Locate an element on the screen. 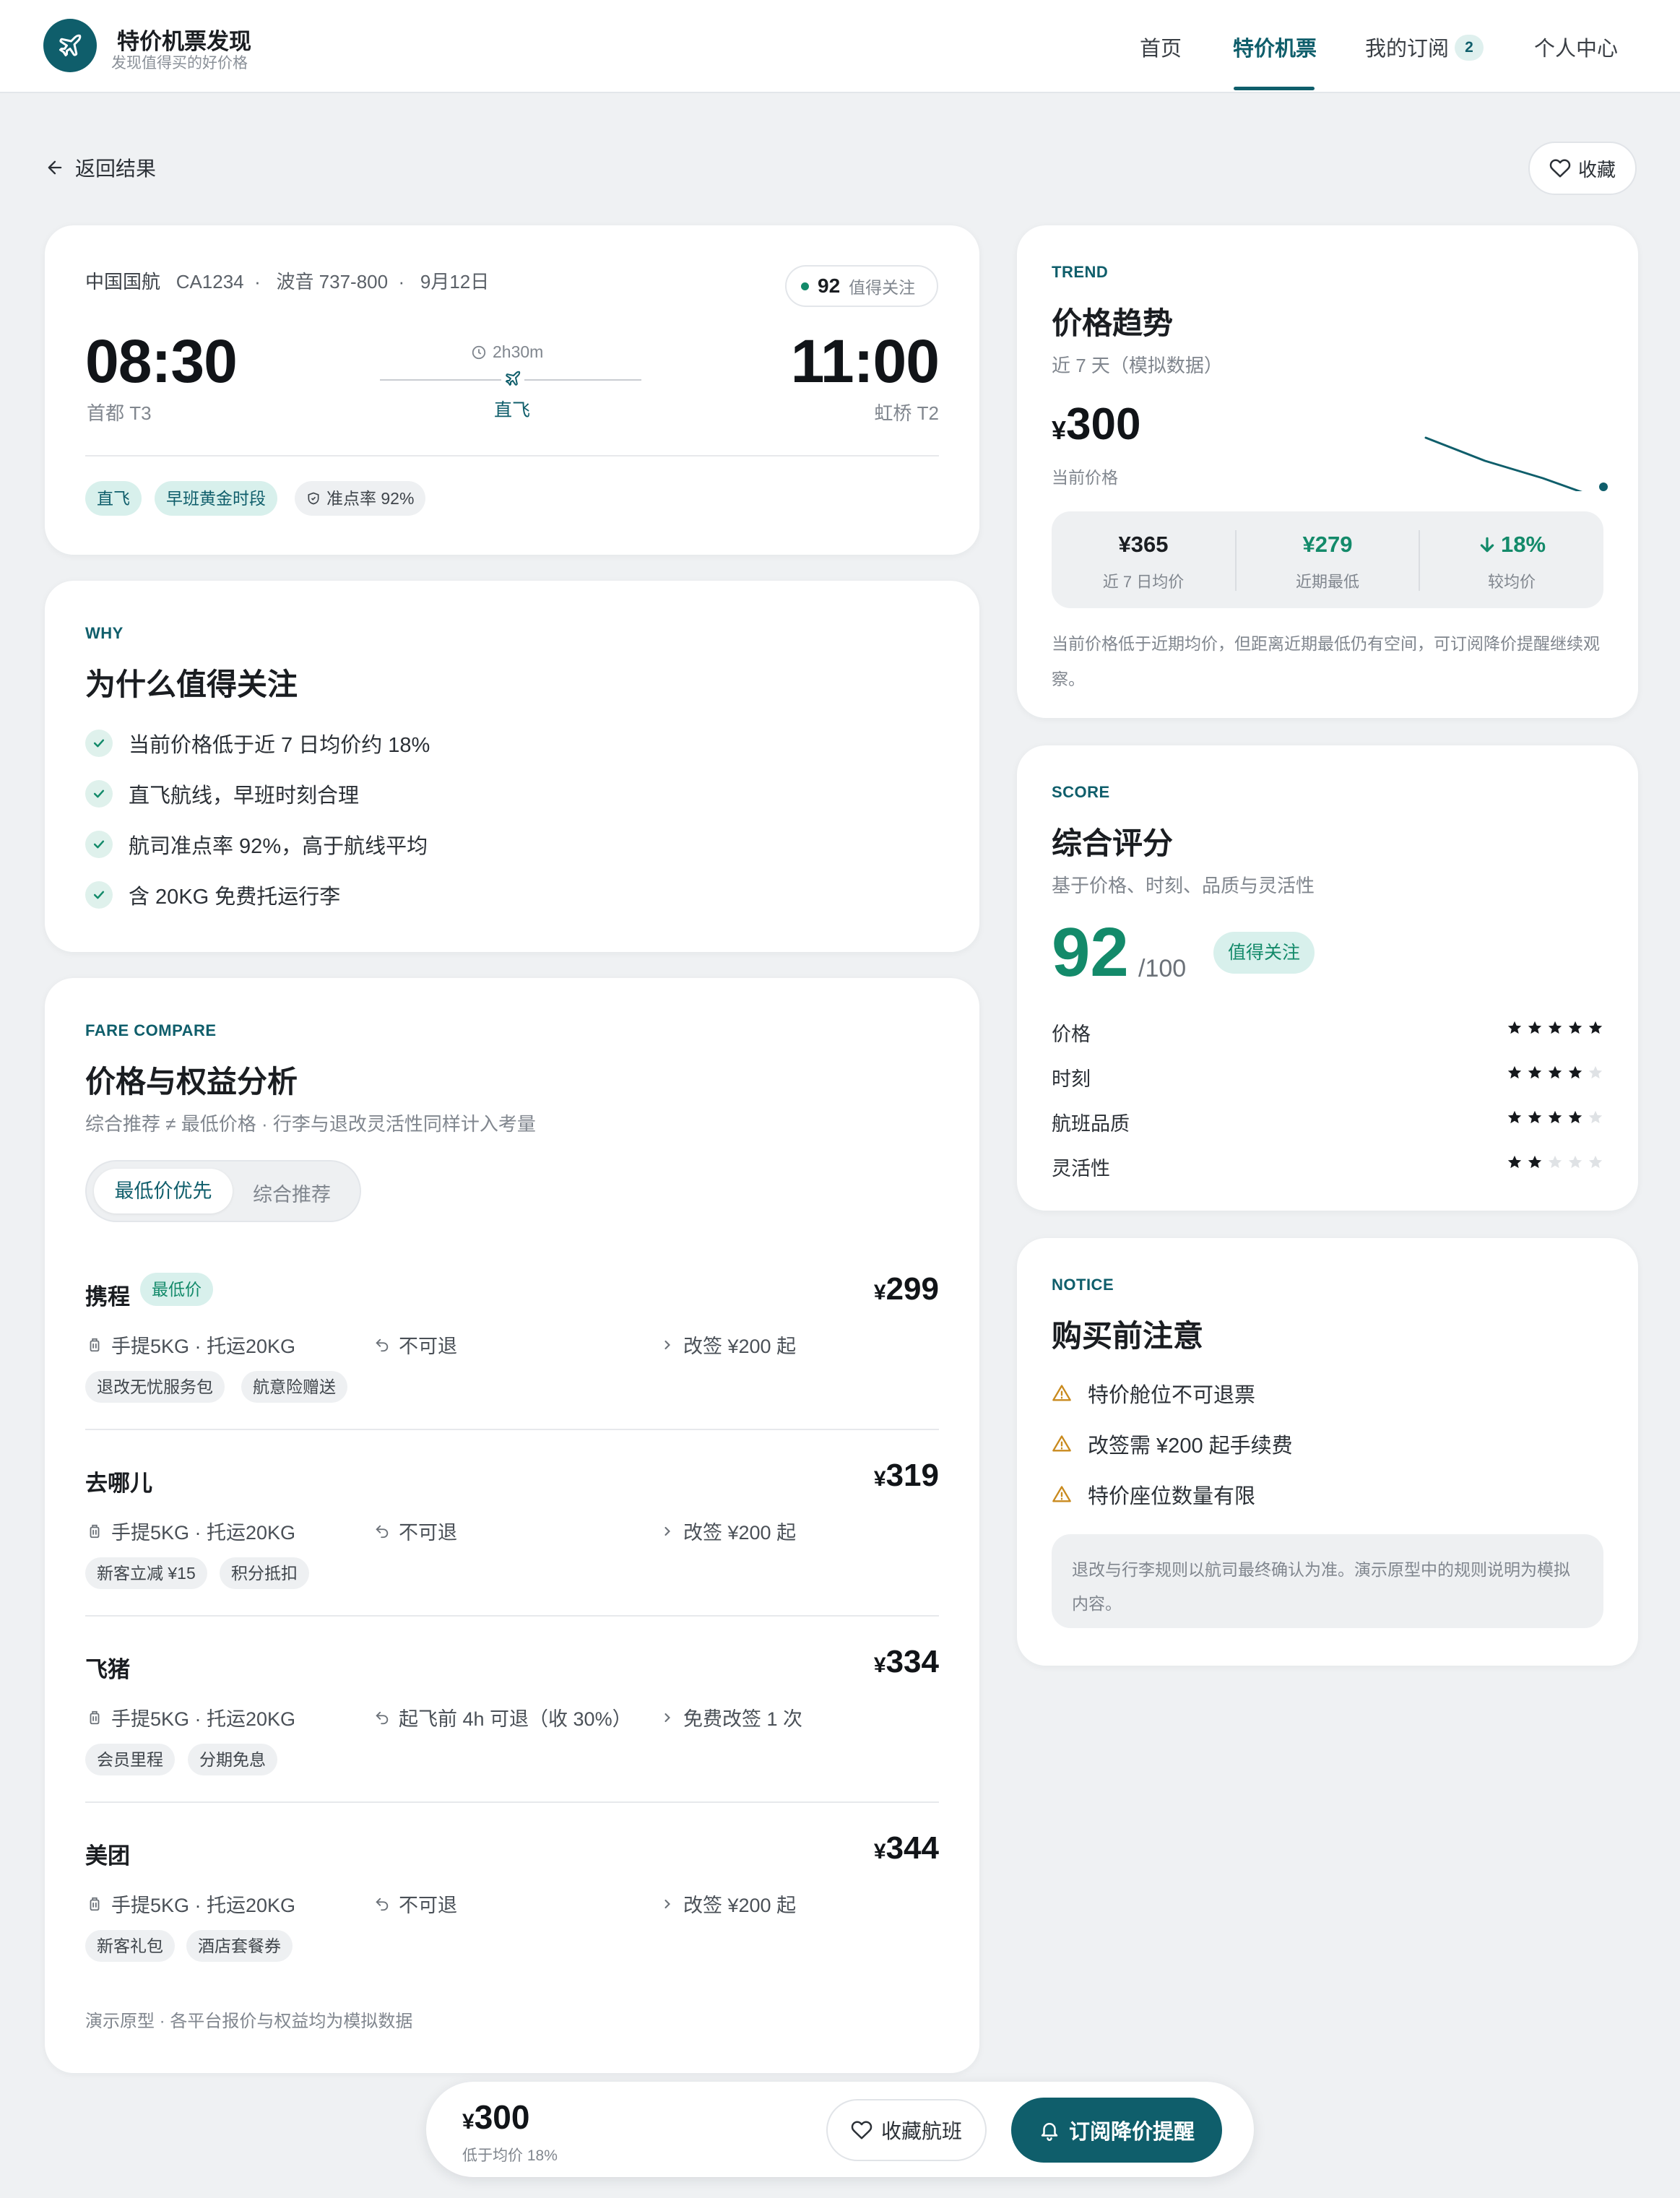 This screenshot has width=1680, height=2198. why-eyebrow: WHY is located at coordinates (104, 633).